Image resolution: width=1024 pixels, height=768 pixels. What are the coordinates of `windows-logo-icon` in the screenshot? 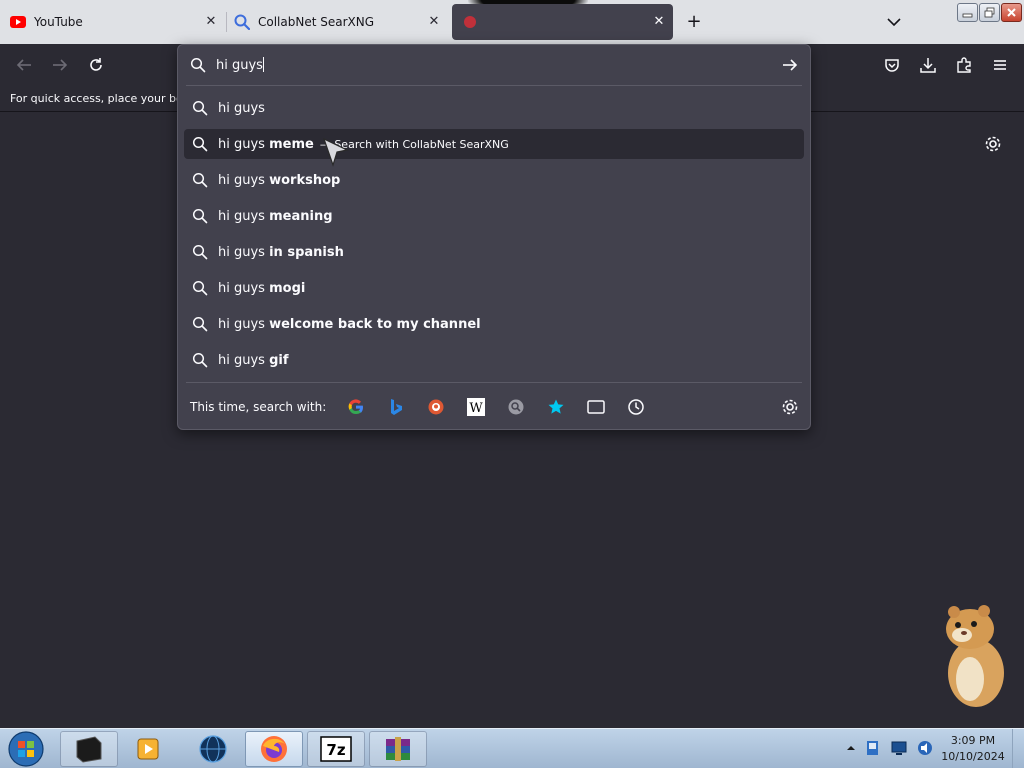 It's located at (26, 749).